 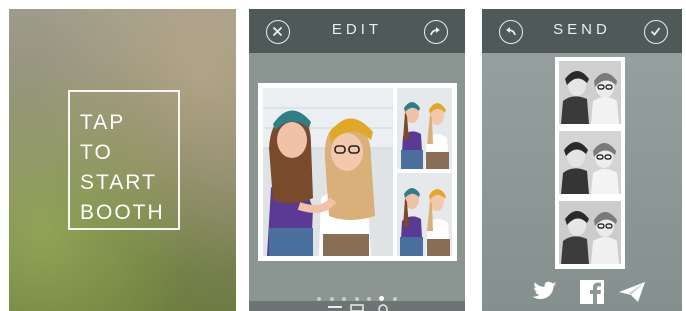 I want to click on photo-strip, so click(x=590, y=163).